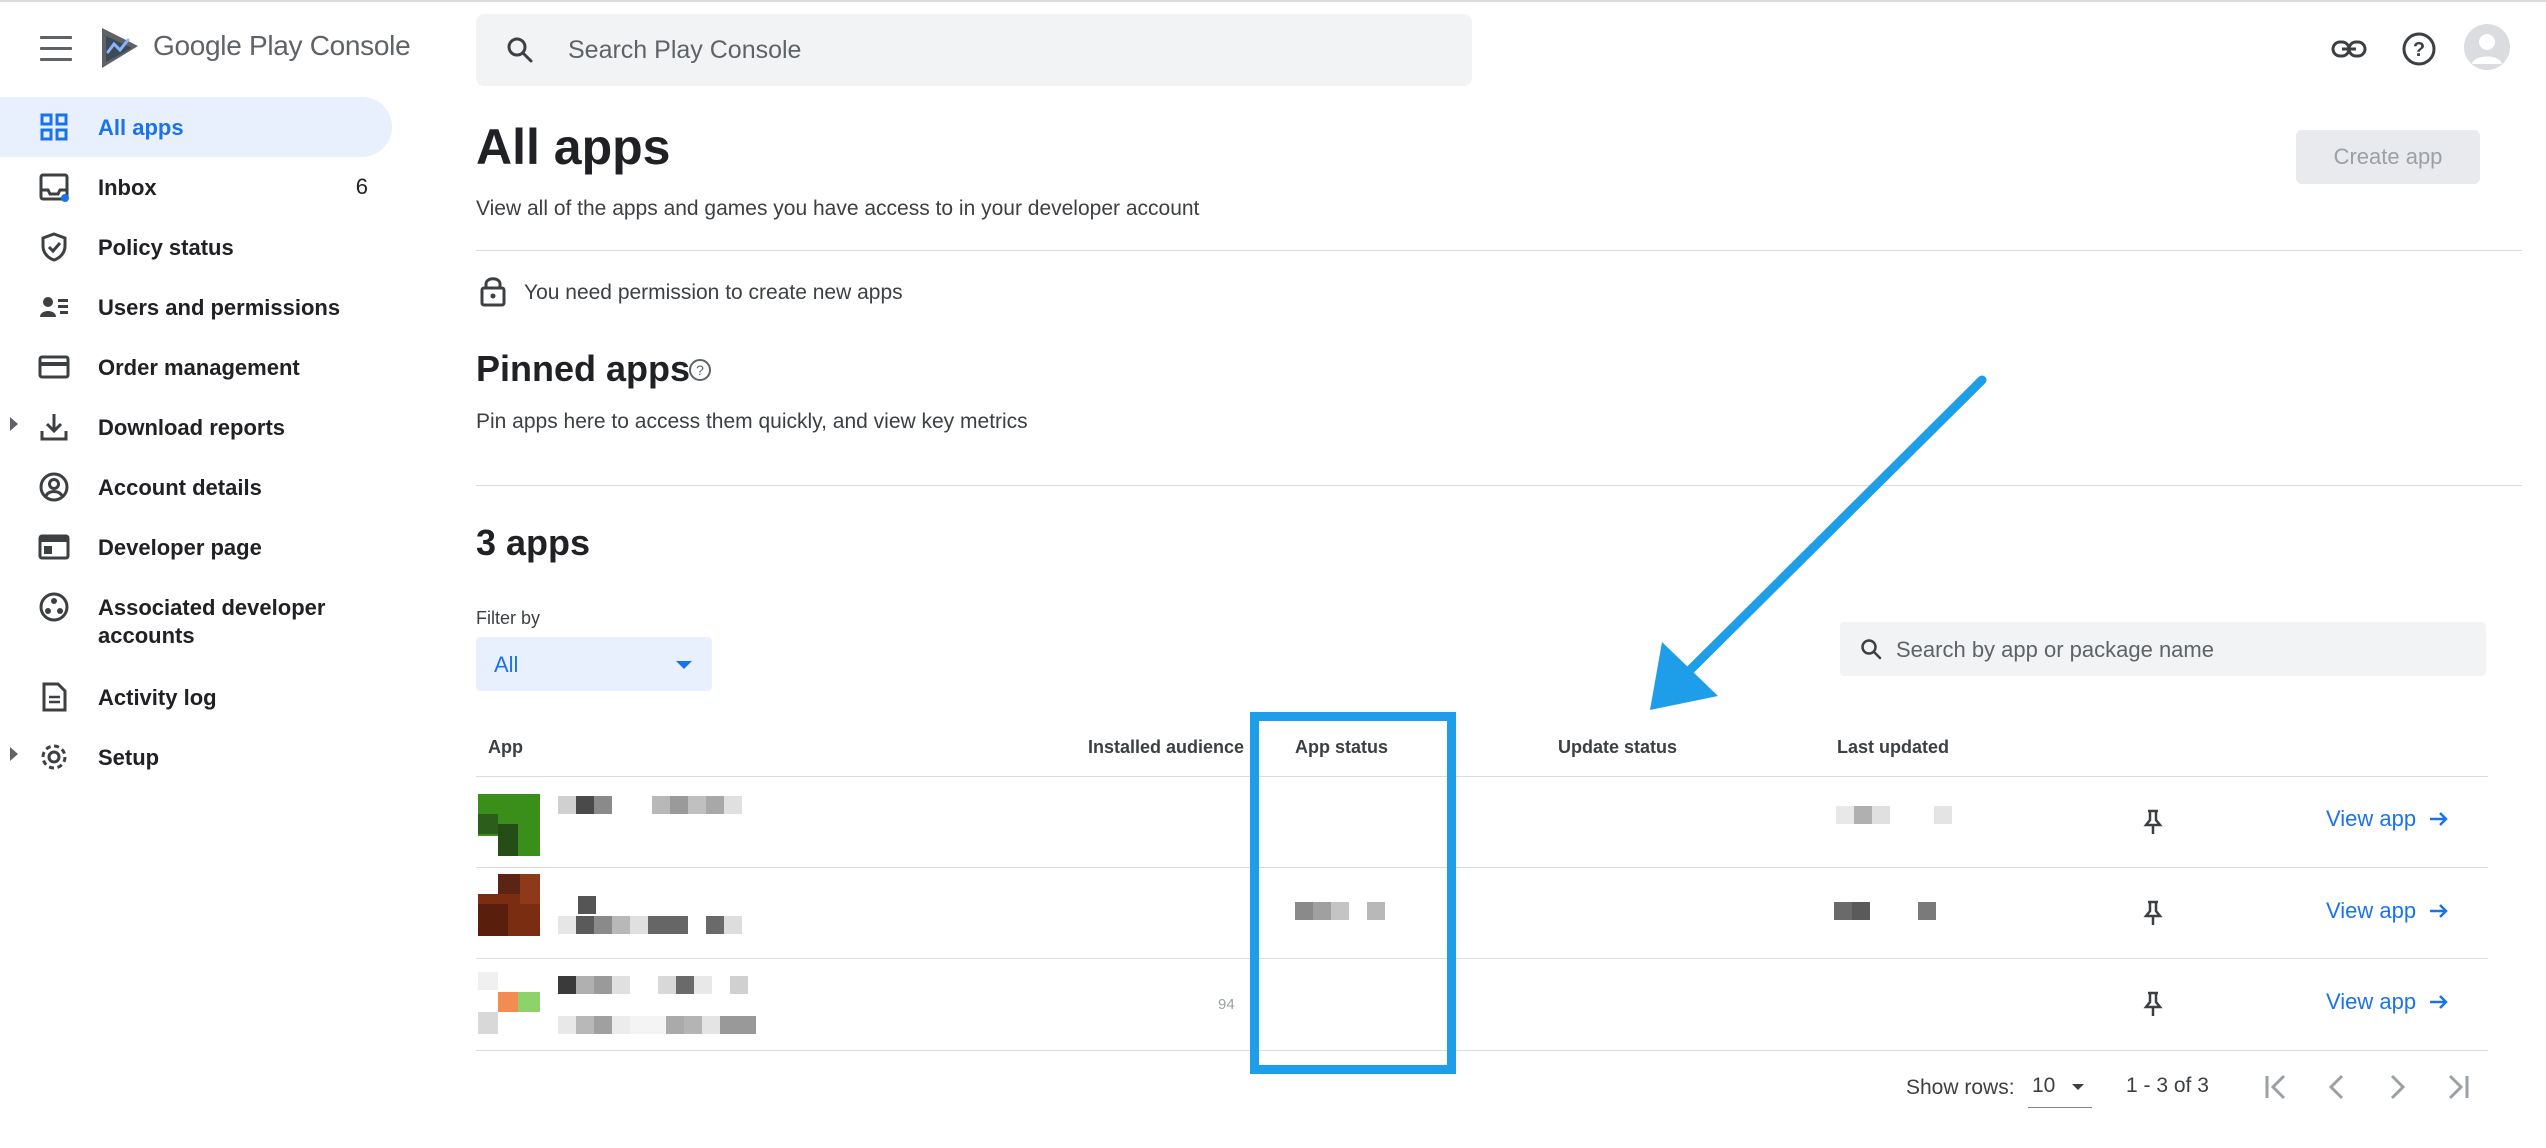 The image size is (2546, 1148). I want to click on first-page-icon, so click(2277, 1087).